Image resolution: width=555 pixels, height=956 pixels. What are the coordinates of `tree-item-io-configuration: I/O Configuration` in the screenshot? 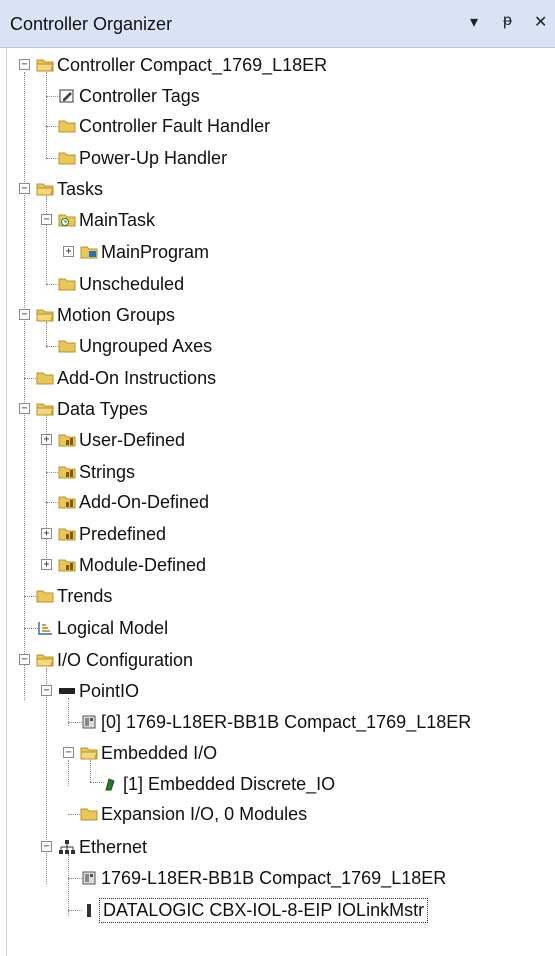 It's located at (114, 660).